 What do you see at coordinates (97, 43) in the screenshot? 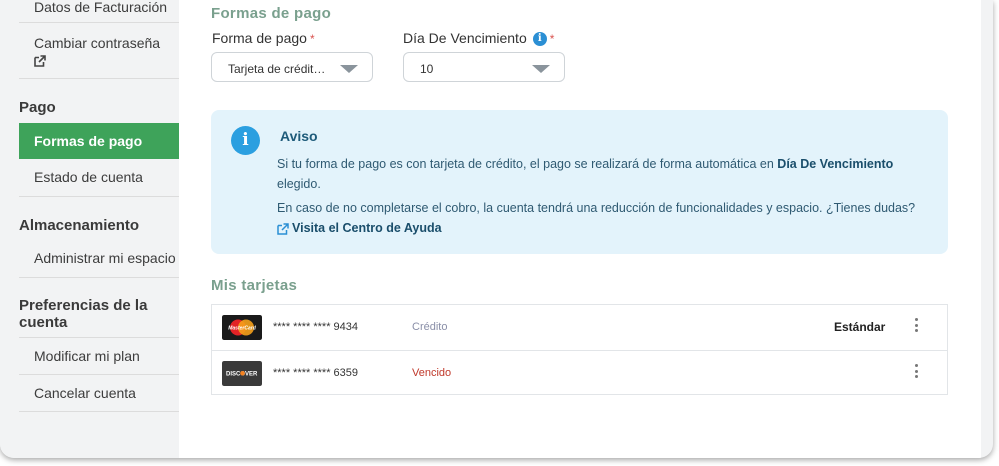
I see `sidebar-item-label: Cambiar contraseña` at bounding box center [97, 43].